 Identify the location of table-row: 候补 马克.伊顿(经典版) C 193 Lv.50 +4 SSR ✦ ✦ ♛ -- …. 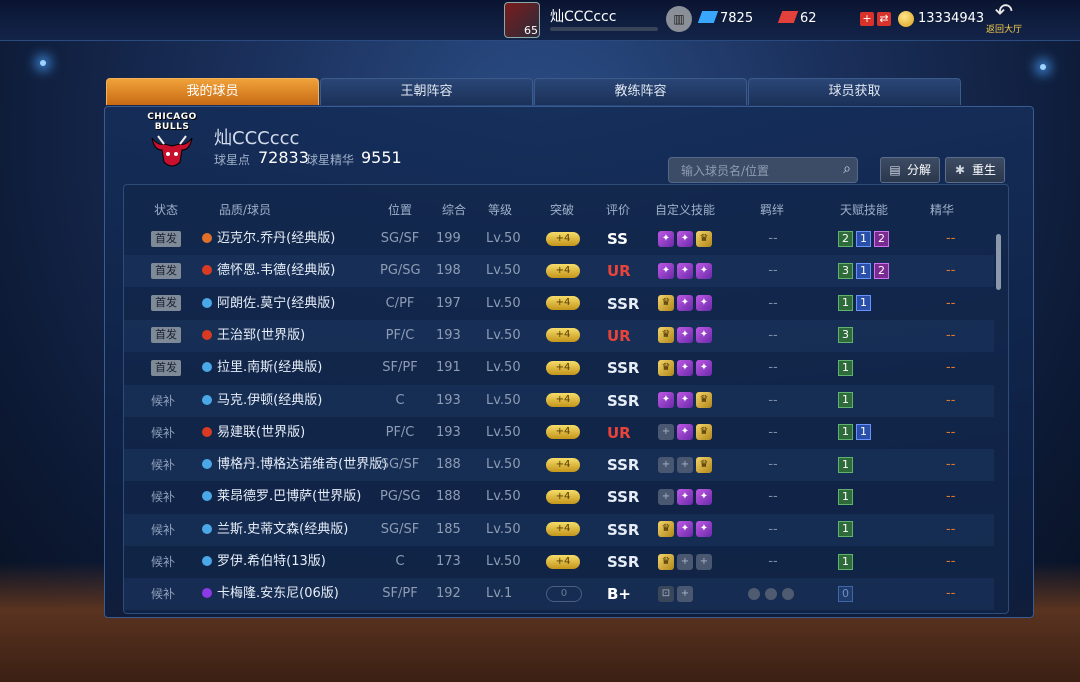
(559, 400).